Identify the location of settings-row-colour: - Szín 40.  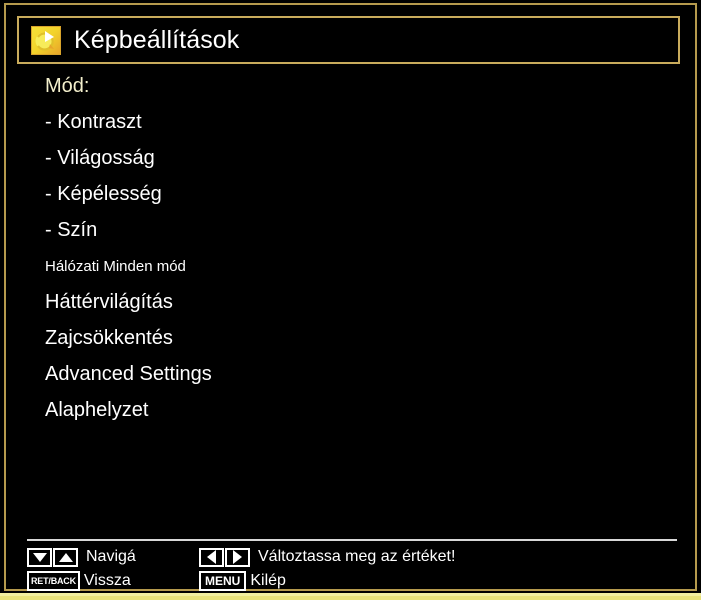
(348, 230).